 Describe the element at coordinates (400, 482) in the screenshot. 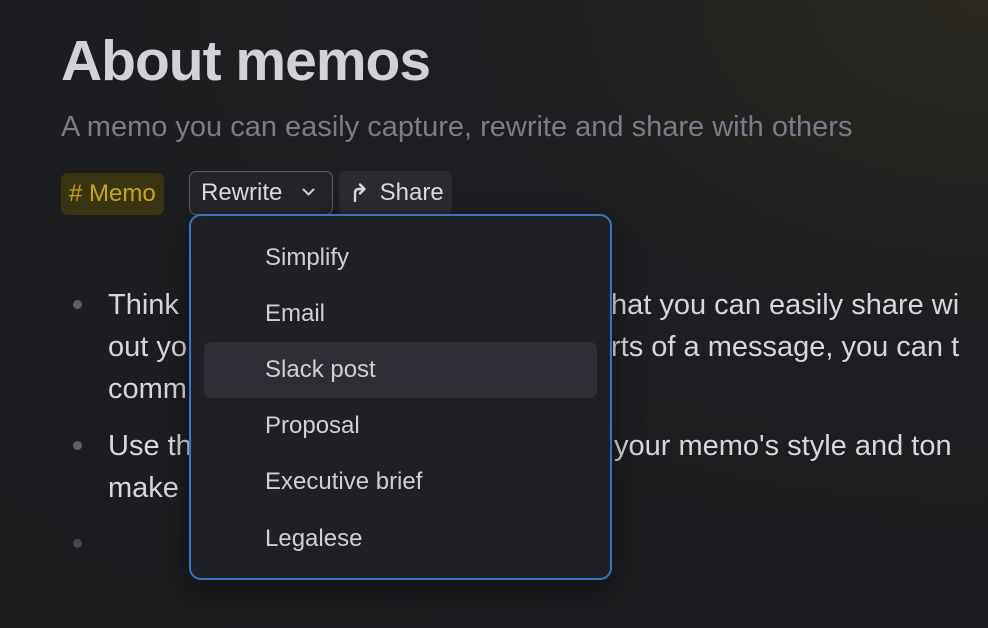

I see `menu-item-executive-brief: Executive brief` at that location.